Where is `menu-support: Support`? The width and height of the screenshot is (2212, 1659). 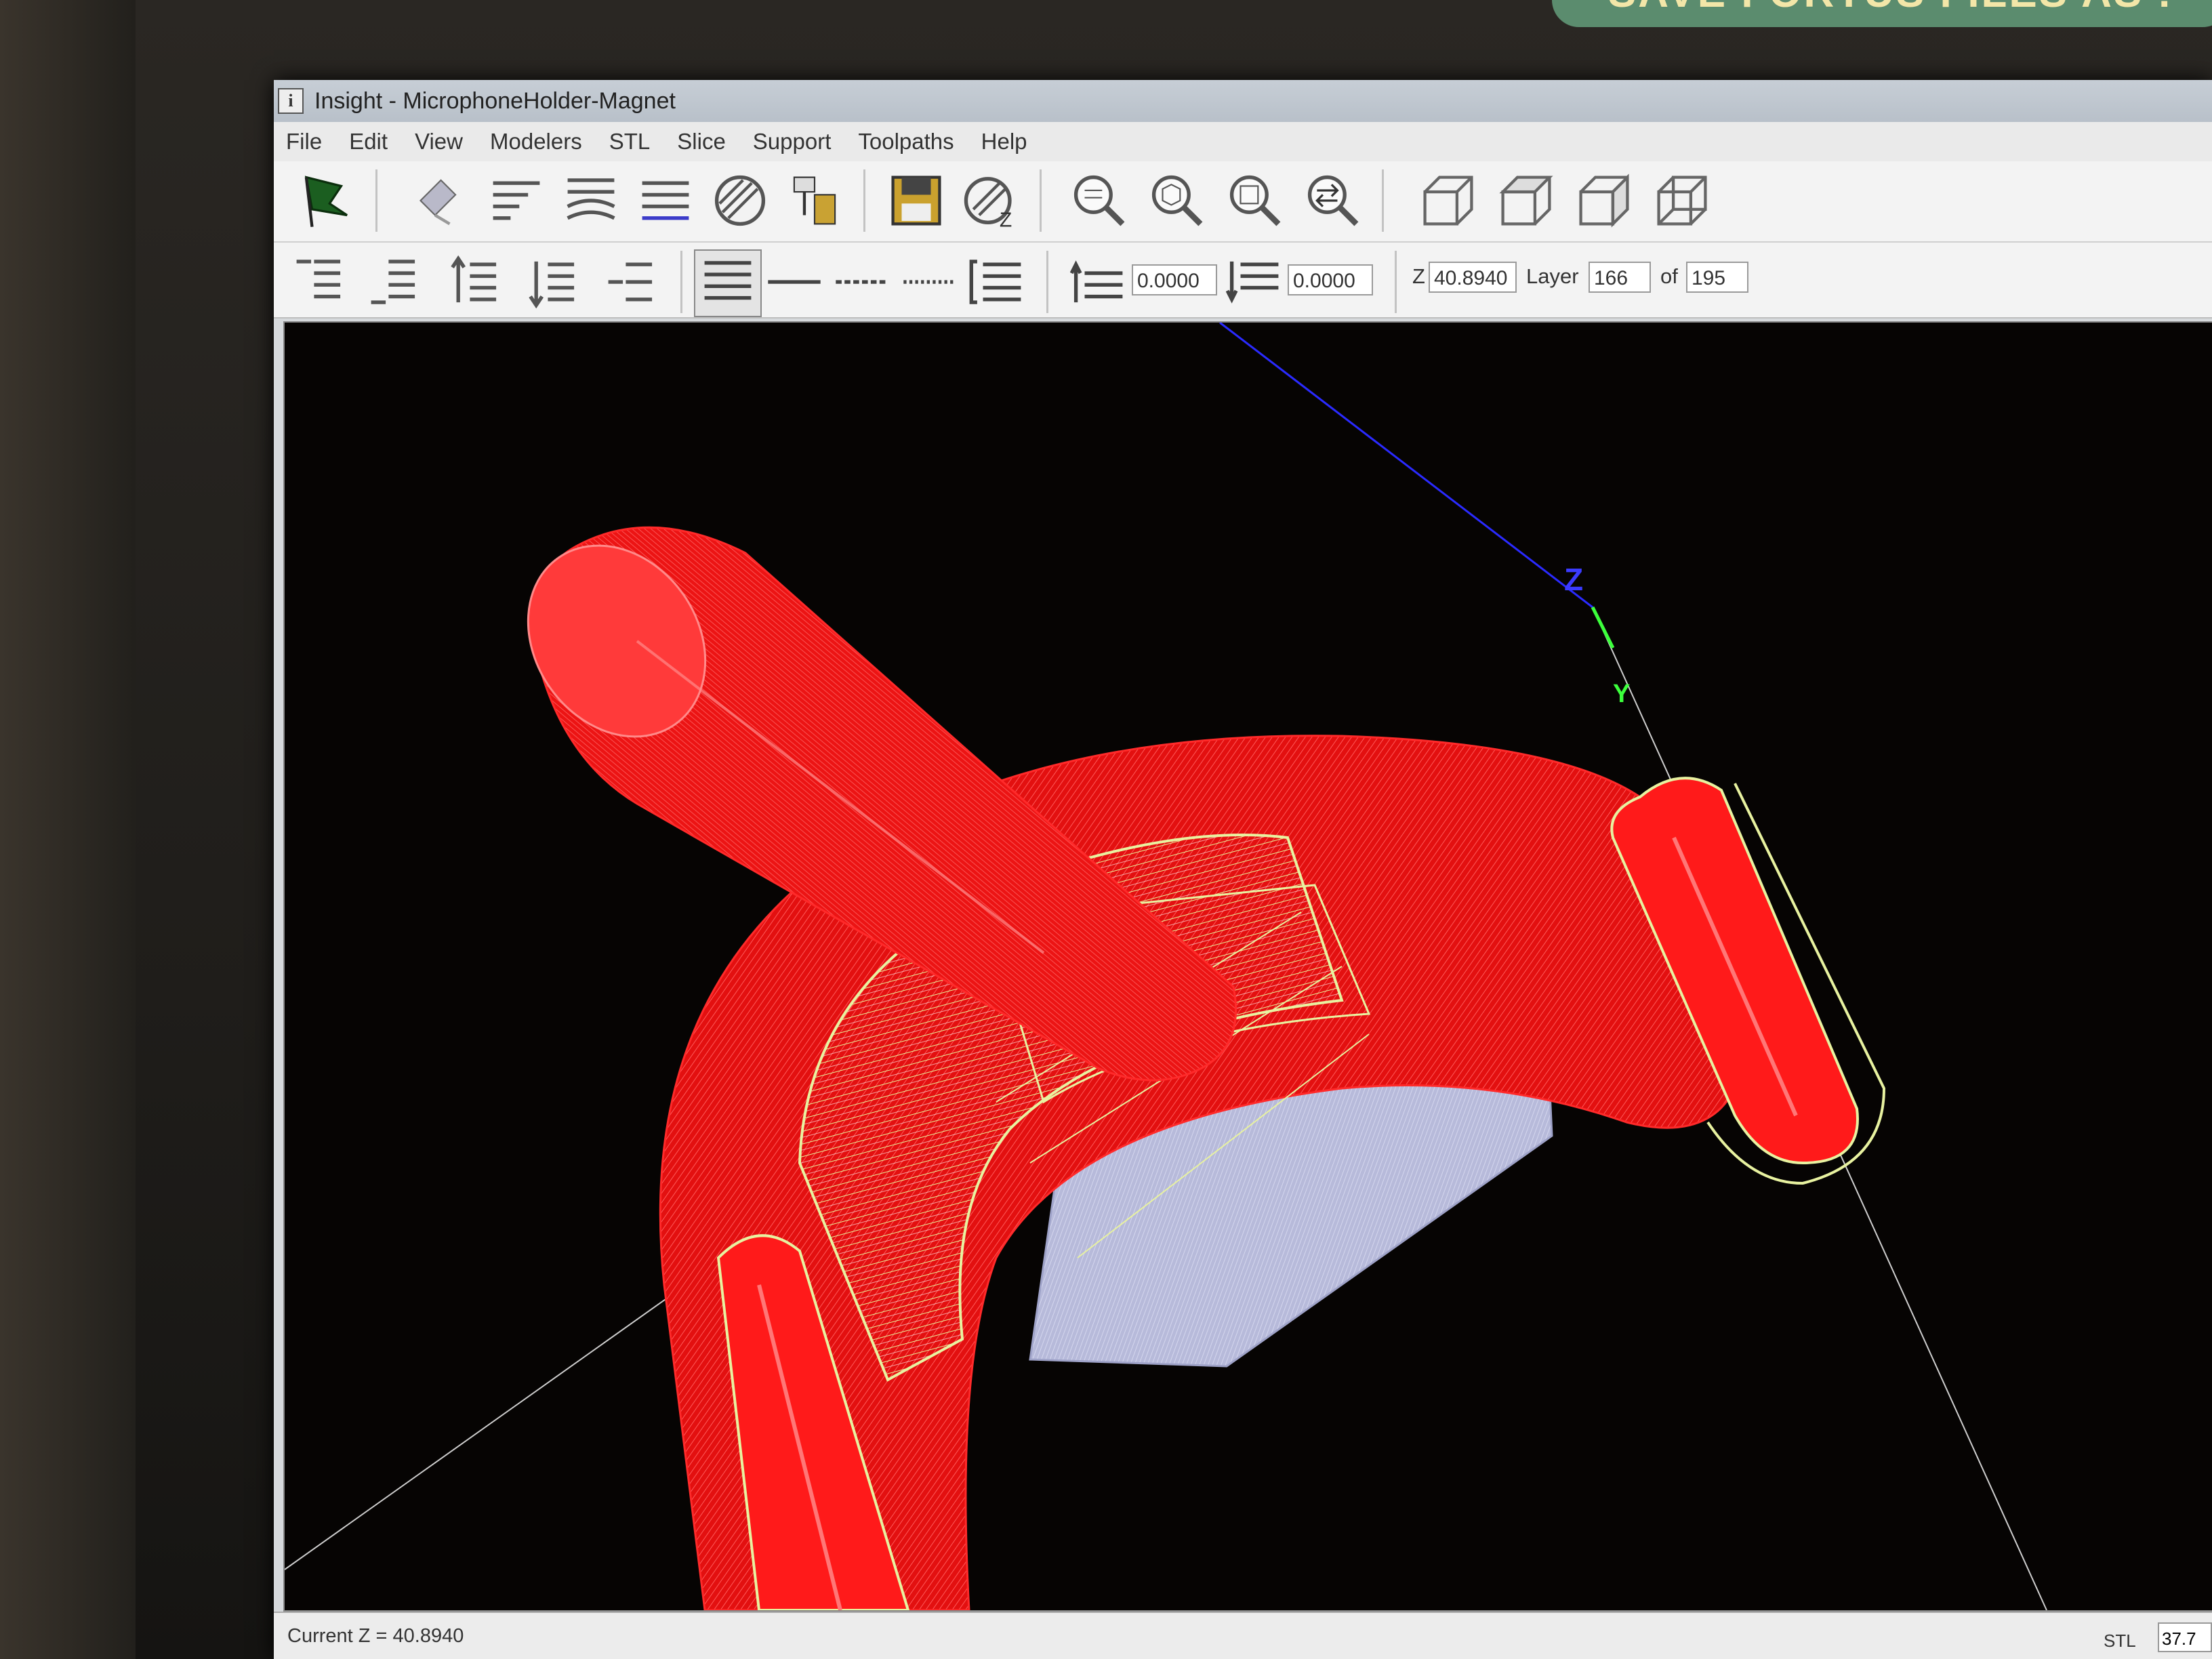
menu-support: Support is located at coordinates (792, 142).